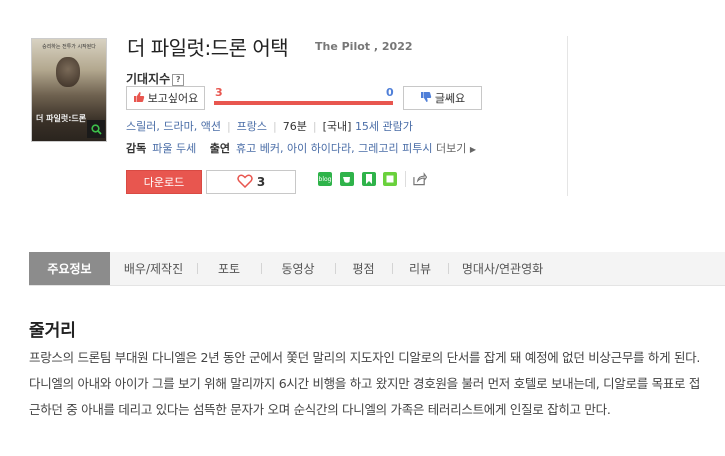  What do you see at coordinates (294, 126) in the screenshot?
I see `runtime: 76분` at bounding box center [294, 126].